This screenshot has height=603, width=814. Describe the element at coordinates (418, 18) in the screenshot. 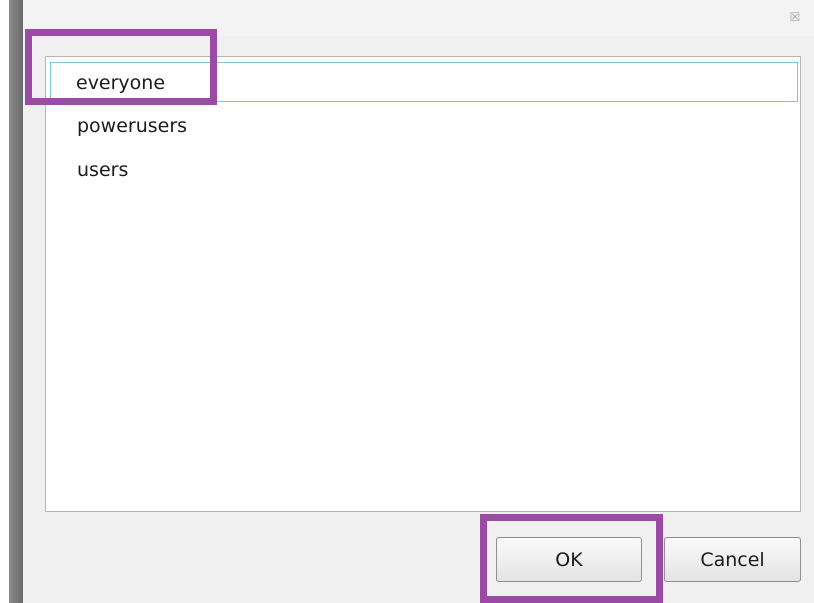

I see `dialog-titlebar: ☒` at that location.